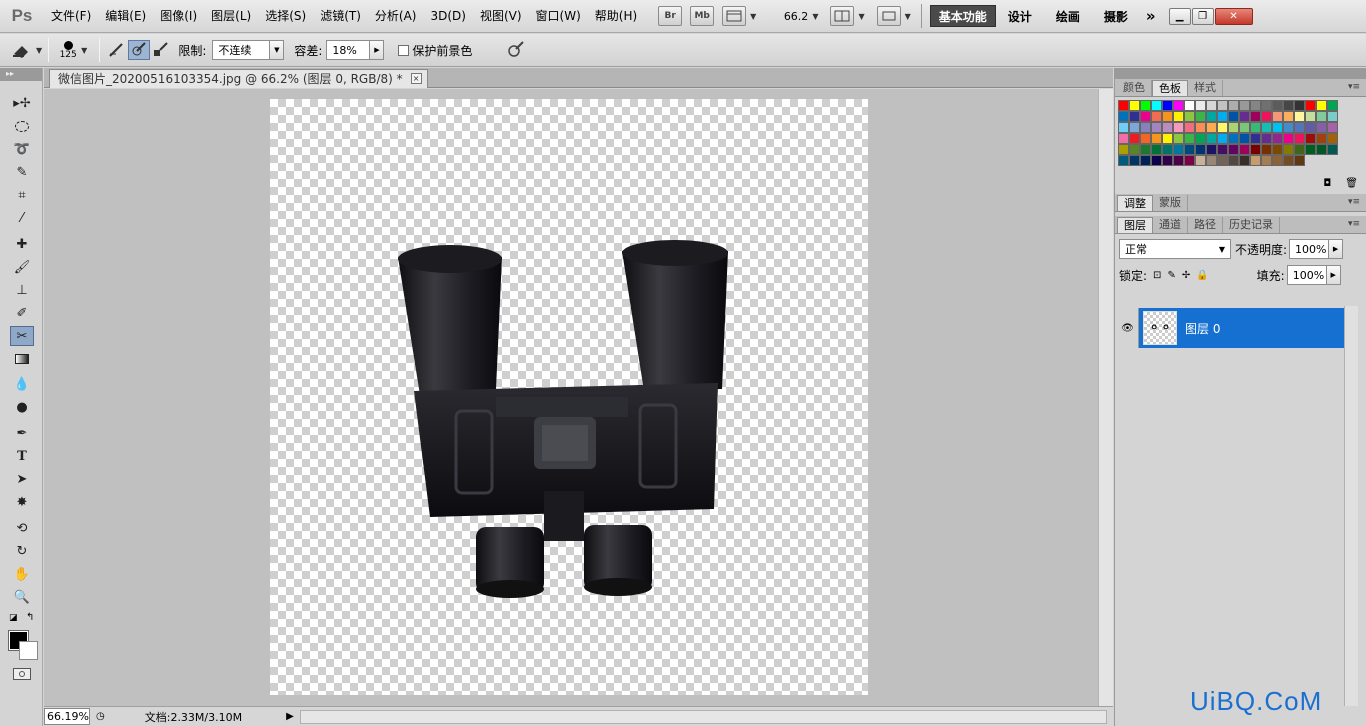 This screenshot has height=726, width=1366. Describe the element at coordinates (1170, 225) in the screenshot. I see `tab-channels: 通道` at that location.